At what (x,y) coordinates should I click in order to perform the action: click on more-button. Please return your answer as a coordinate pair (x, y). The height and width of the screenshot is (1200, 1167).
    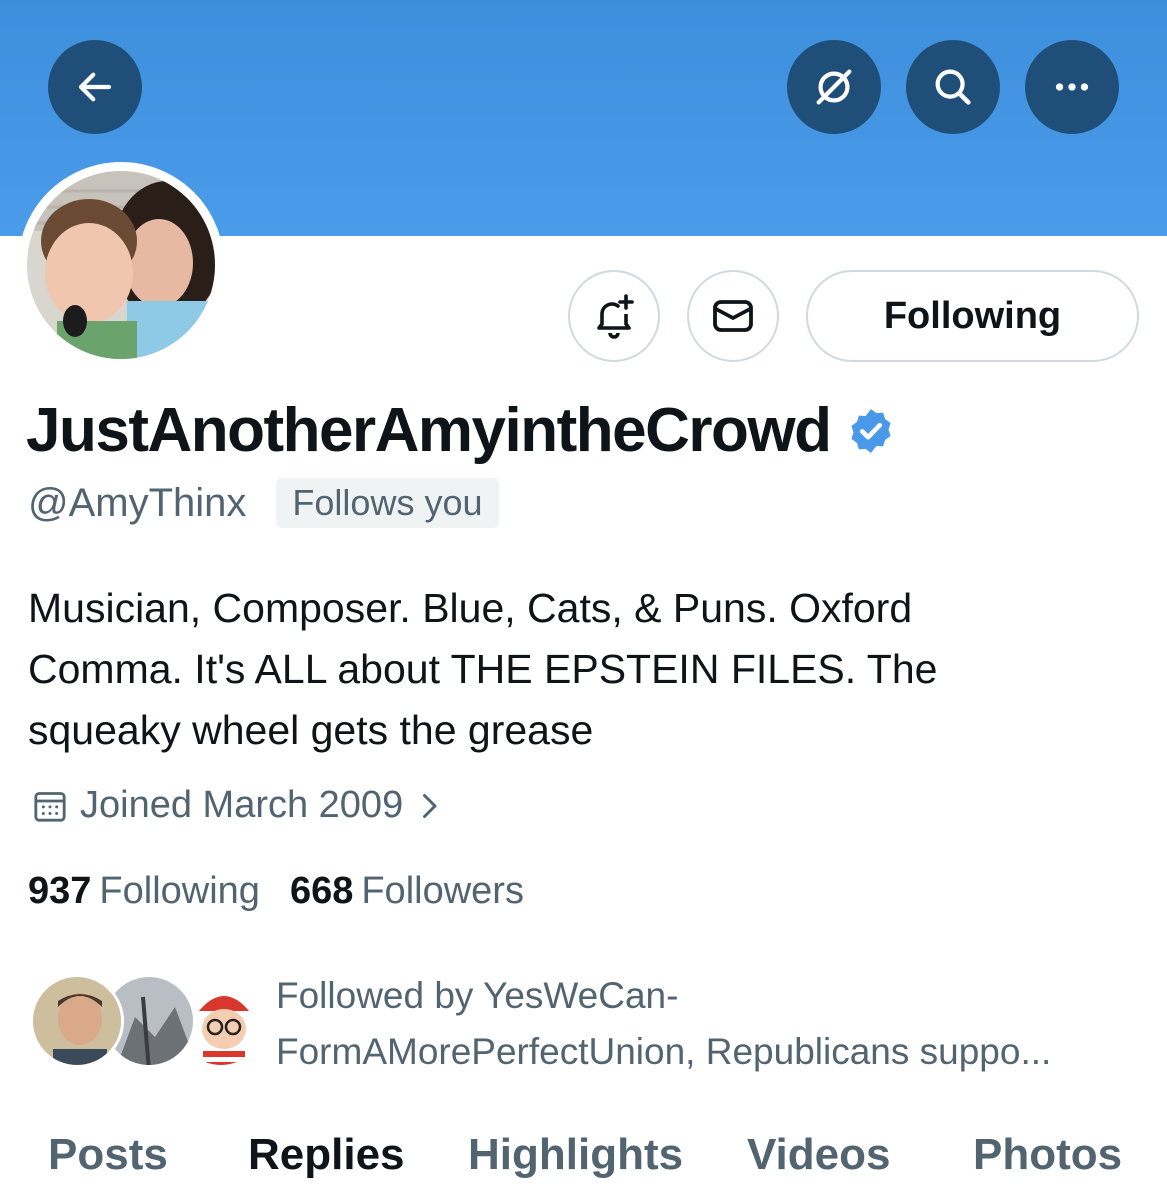
    Looking at the image, I should click on (1072, 87).